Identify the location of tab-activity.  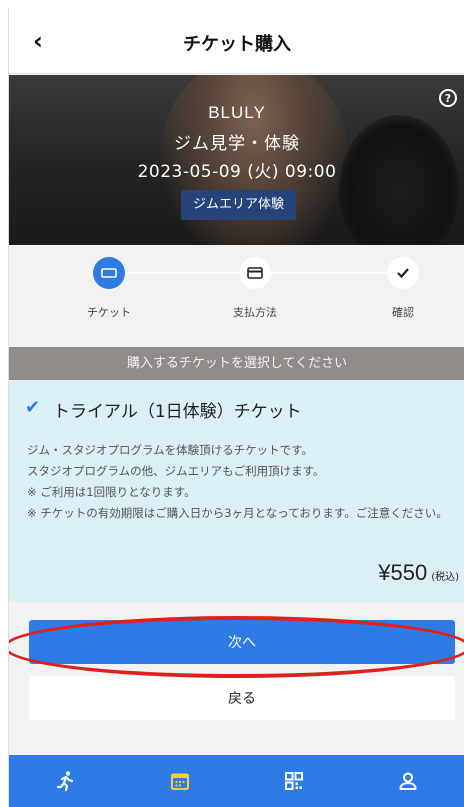
(66, 781).